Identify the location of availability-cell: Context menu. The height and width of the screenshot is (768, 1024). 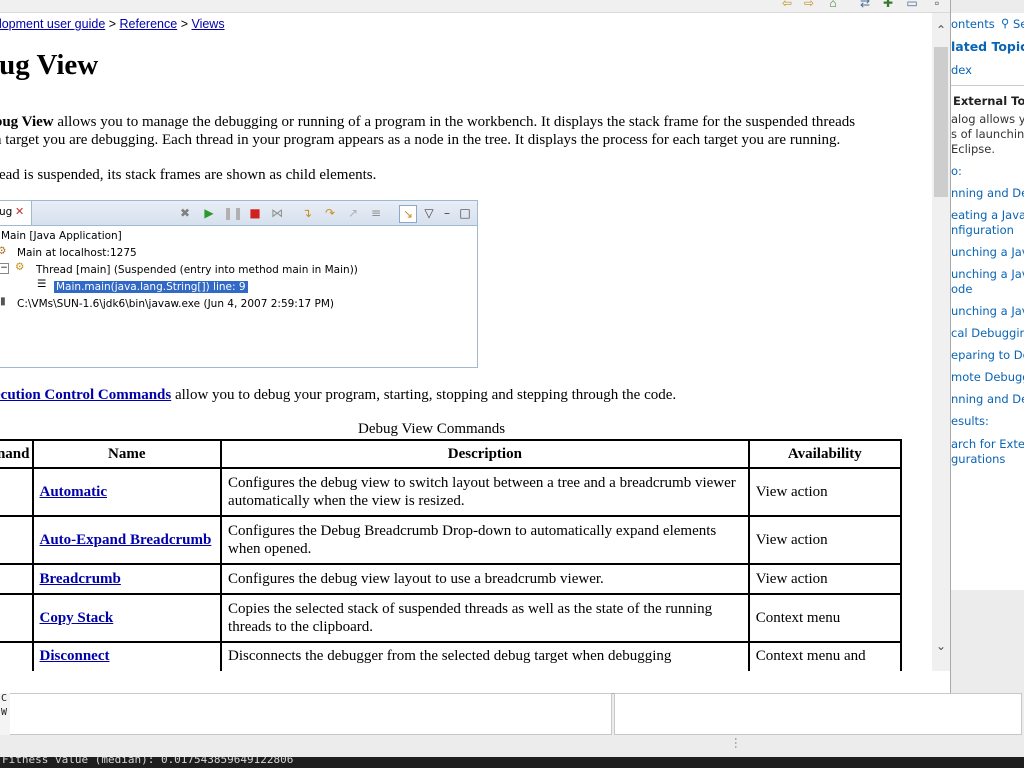
(825, 618).